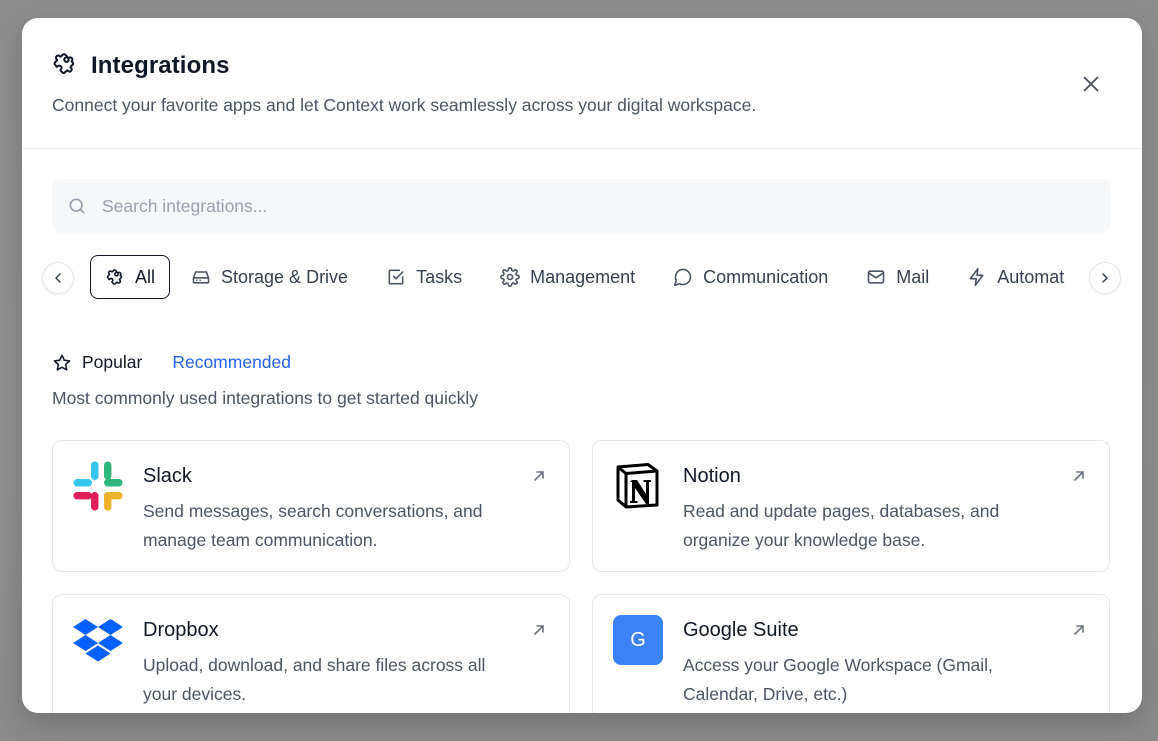 The image size is (1158, 741). I want to click on tab-tasks: Tasks, so click(424, 277).